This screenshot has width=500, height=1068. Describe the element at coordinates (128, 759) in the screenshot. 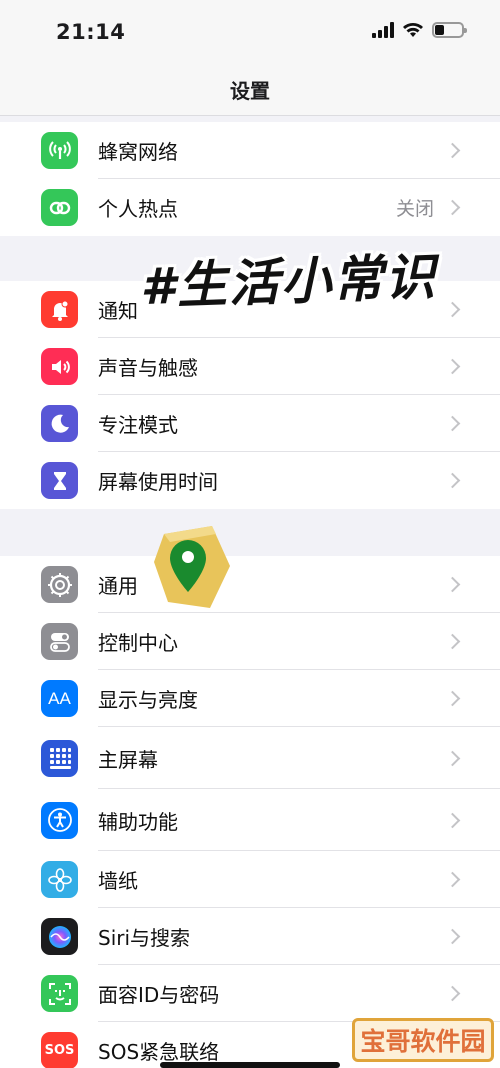

I see `settings-row-label: 主屏幕` at that location.